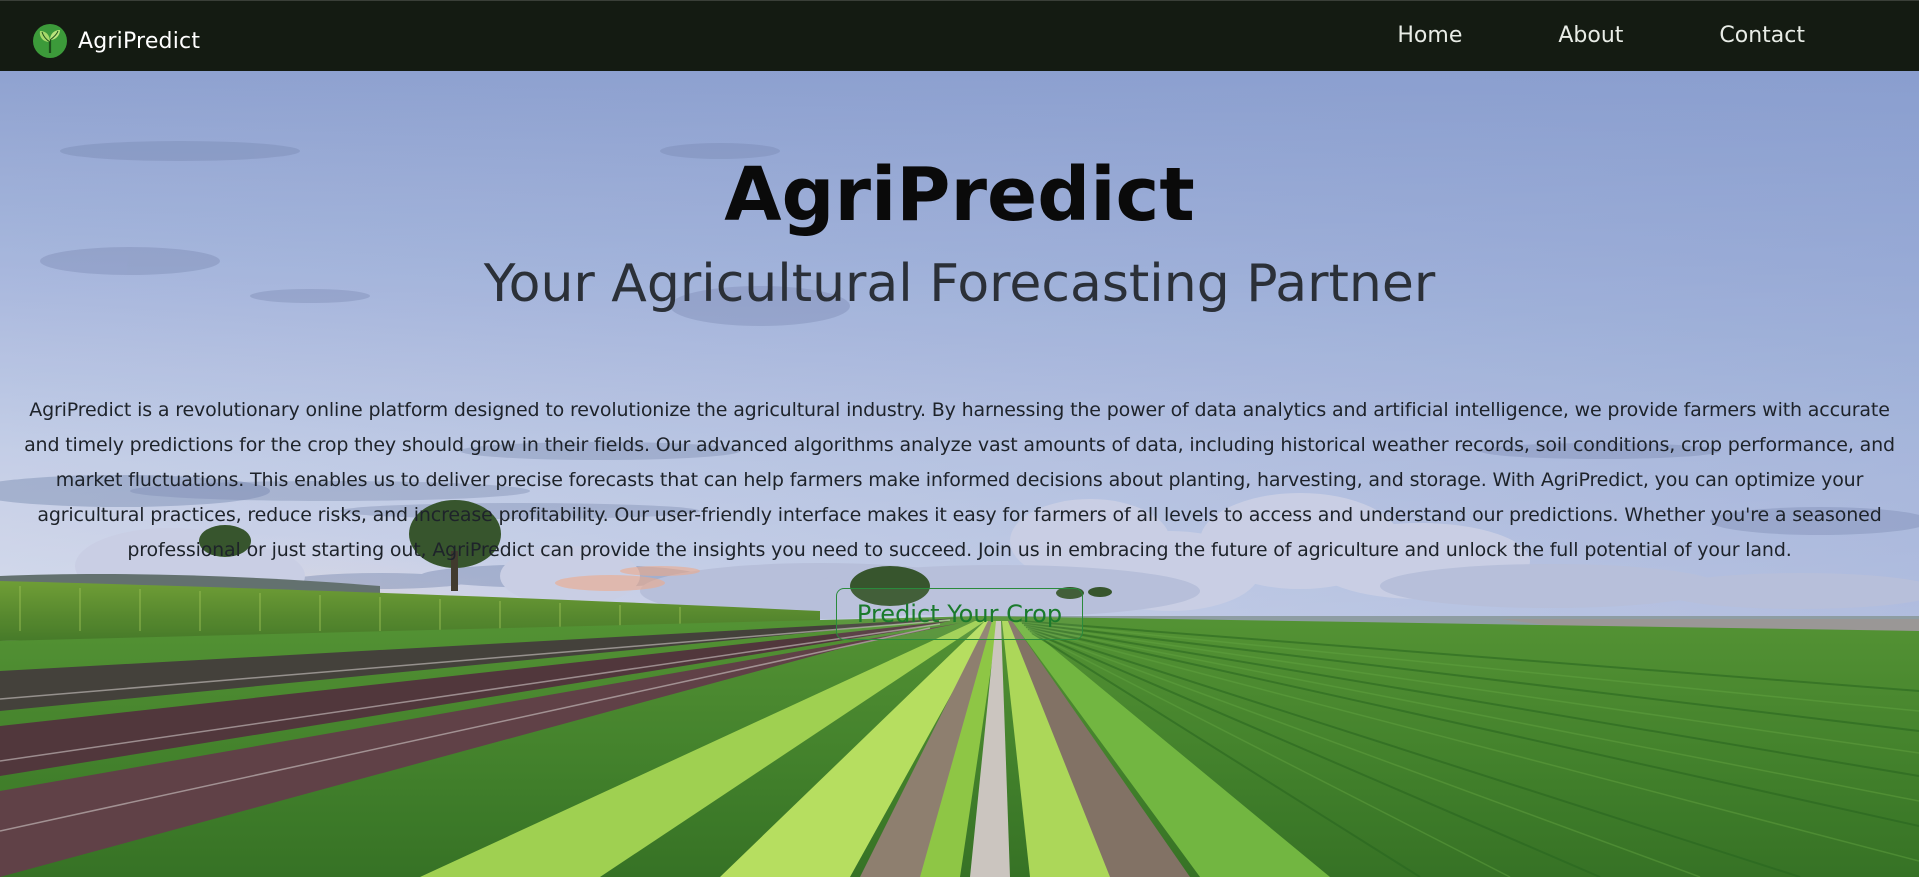  Describe the element at coordinates (959, 195) in the screenshot. I see `hero-title: AgriPredict` at that location.